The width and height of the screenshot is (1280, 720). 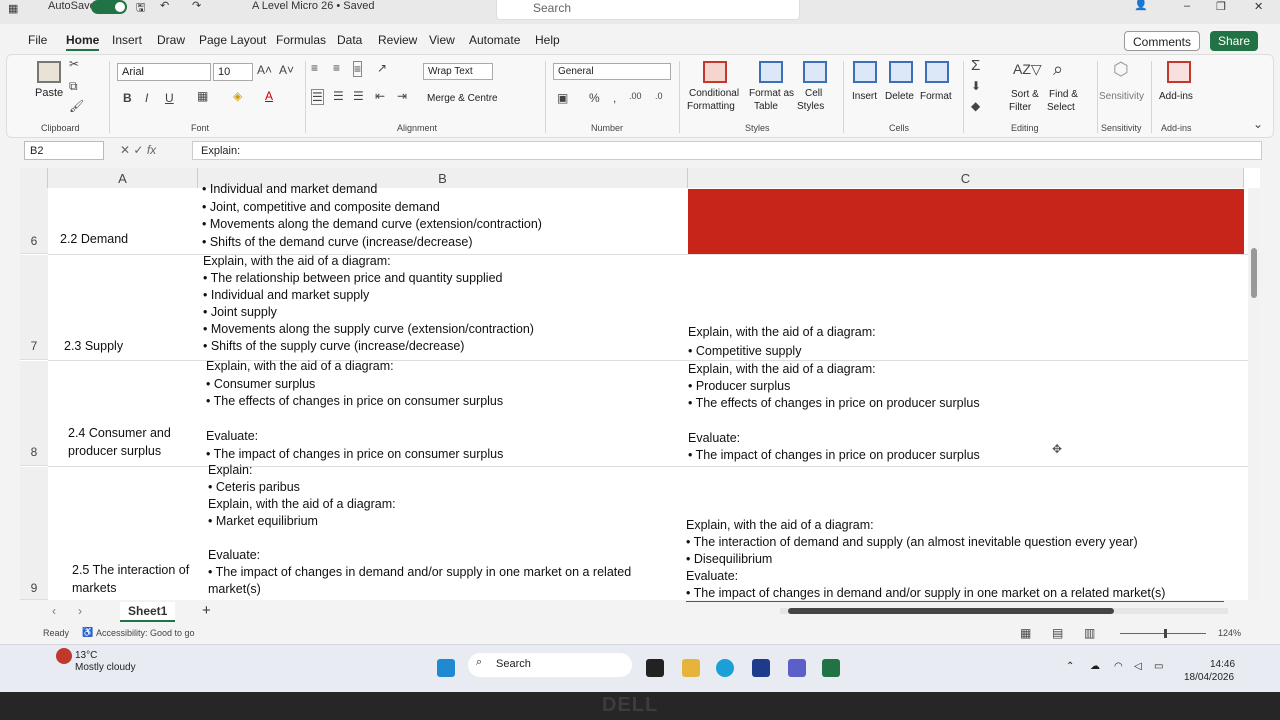 I want to click on name-box: B2, so click(x=64, y=150).